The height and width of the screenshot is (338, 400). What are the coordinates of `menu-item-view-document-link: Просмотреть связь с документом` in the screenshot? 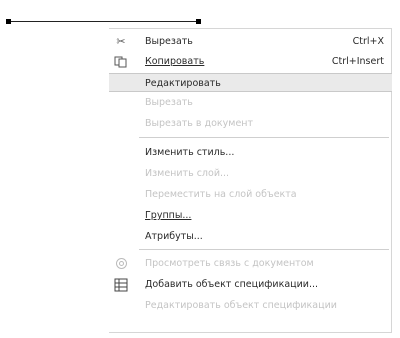 It's located at (250, 263).